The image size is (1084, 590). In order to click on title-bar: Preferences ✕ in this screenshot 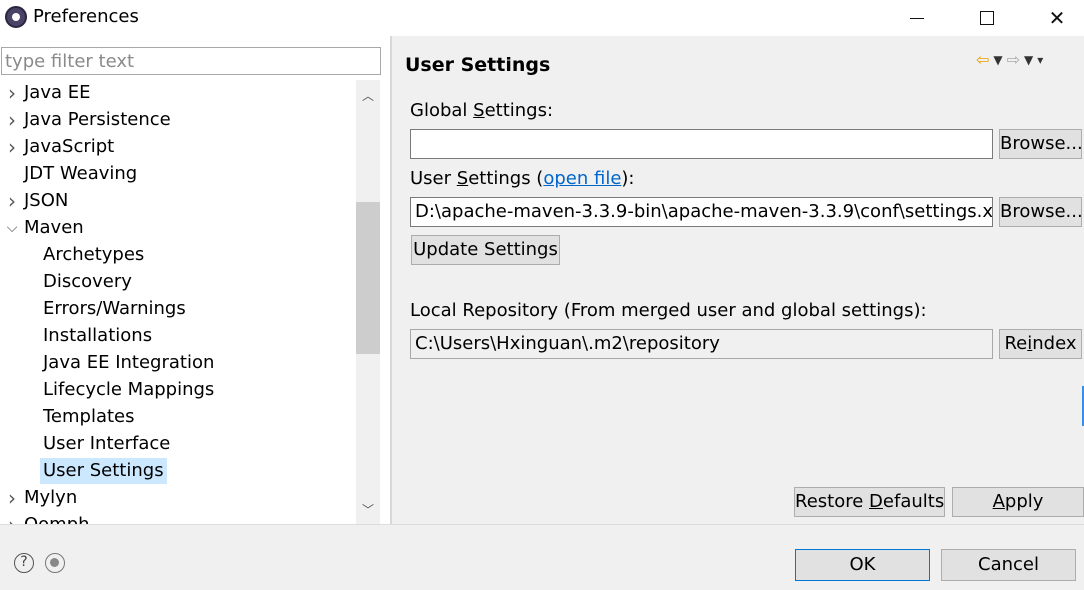, I will do `click(542, 18)`.